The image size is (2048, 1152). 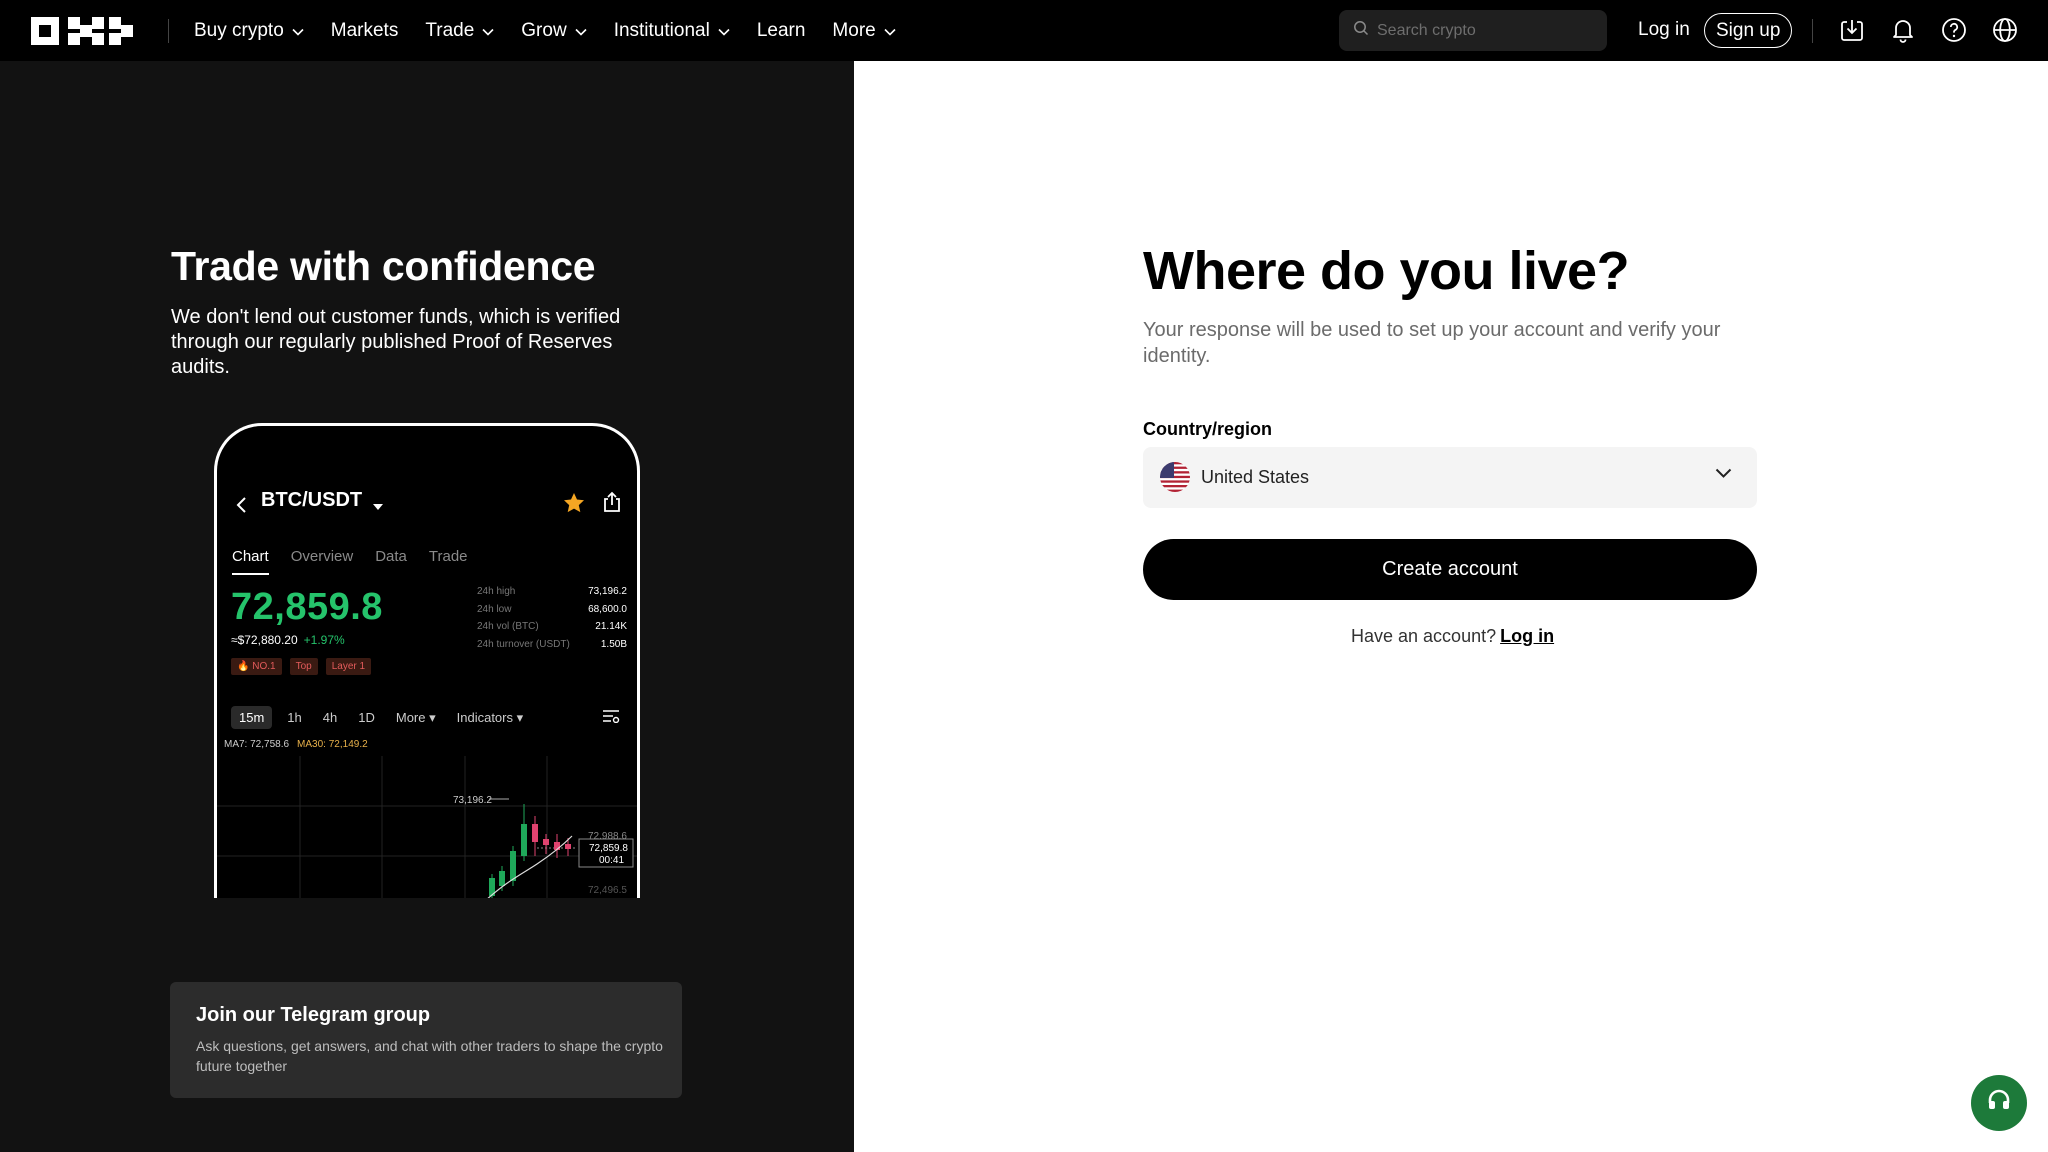 I want to click on search-icon, so click(x=1361, y=30).